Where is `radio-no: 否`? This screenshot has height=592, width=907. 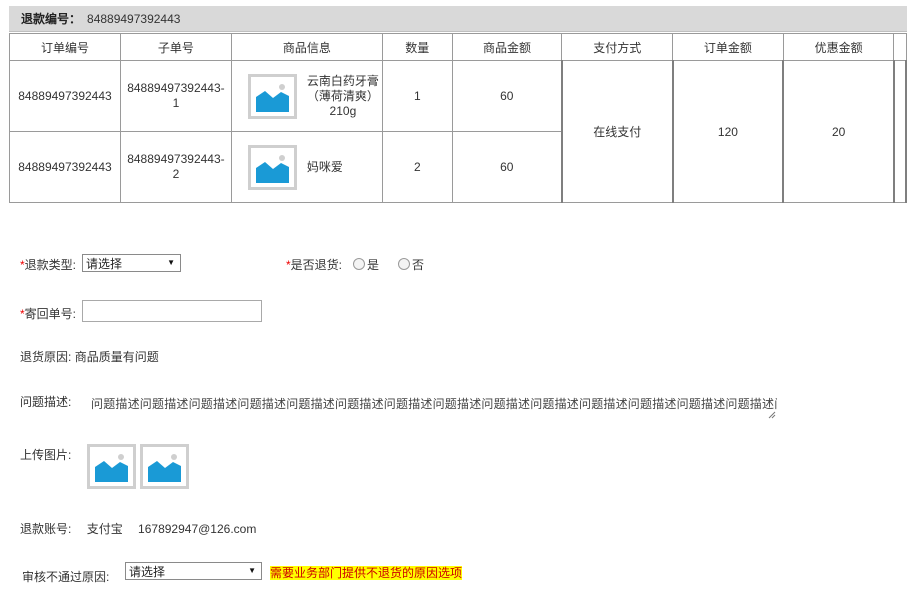 radio-no: 否 is located at coordinates (411, 264).